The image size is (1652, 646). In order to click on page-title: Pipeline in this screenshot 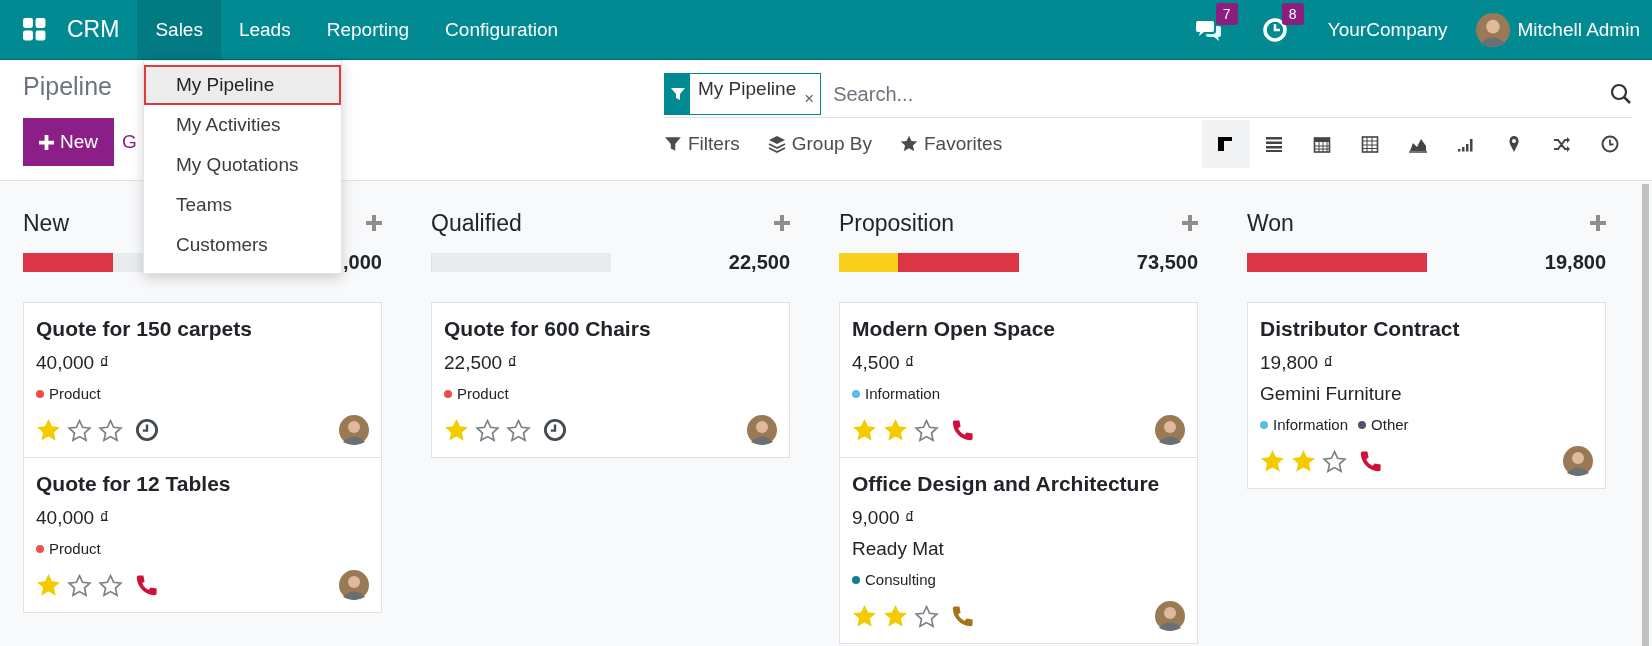, I will do `click(67, 87)`.